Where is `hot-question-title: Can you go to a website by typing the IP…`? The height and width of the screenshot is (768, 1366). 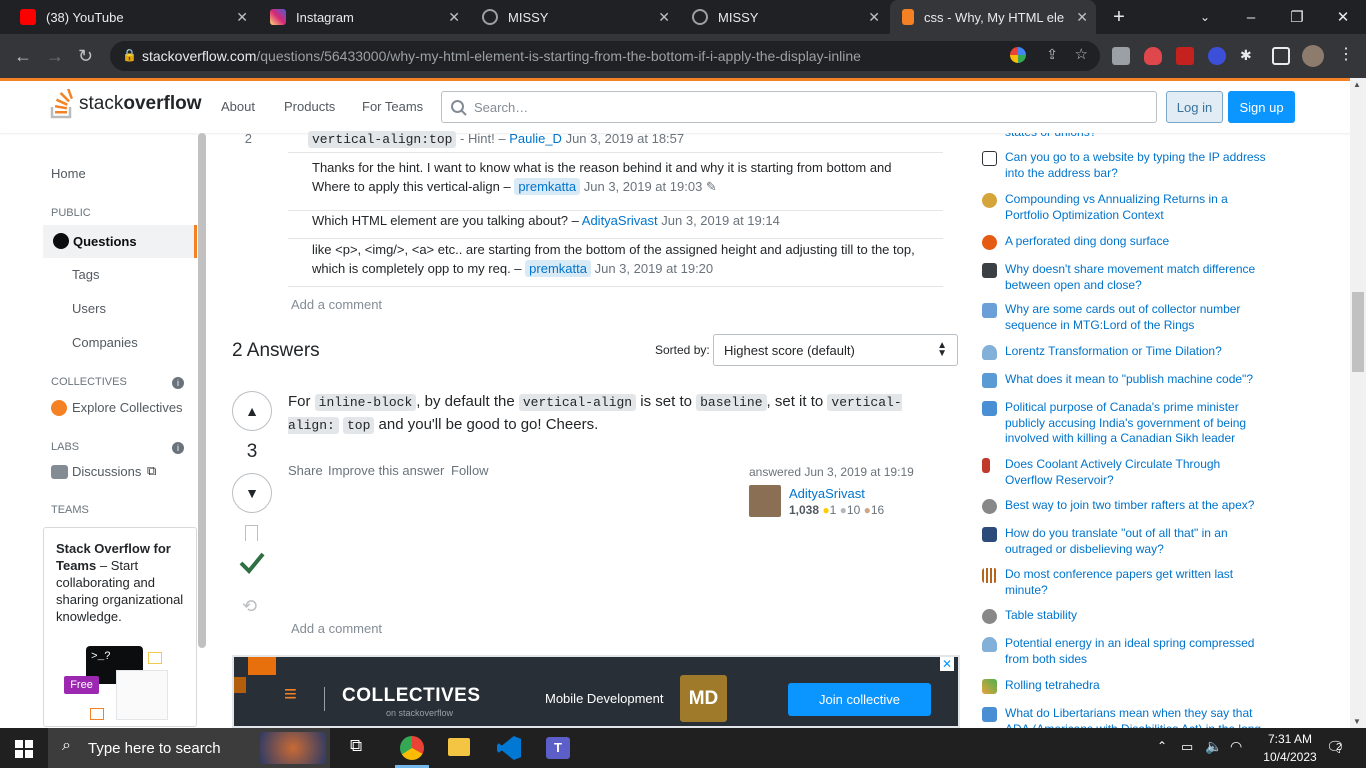
hot-question-title: Can you go to a website by typing the IP… is located at coordinates (1137, 165).